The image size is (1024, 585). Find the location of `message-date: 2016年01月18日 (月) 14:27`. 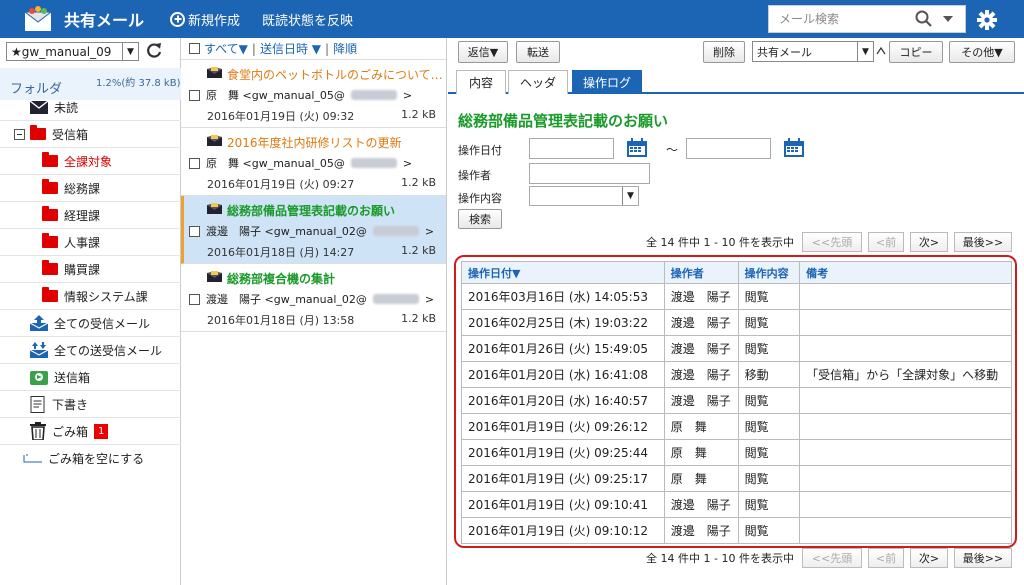

message-date: 2016年01月18日 (月) 14:27 is located at coordinates (281, 252).